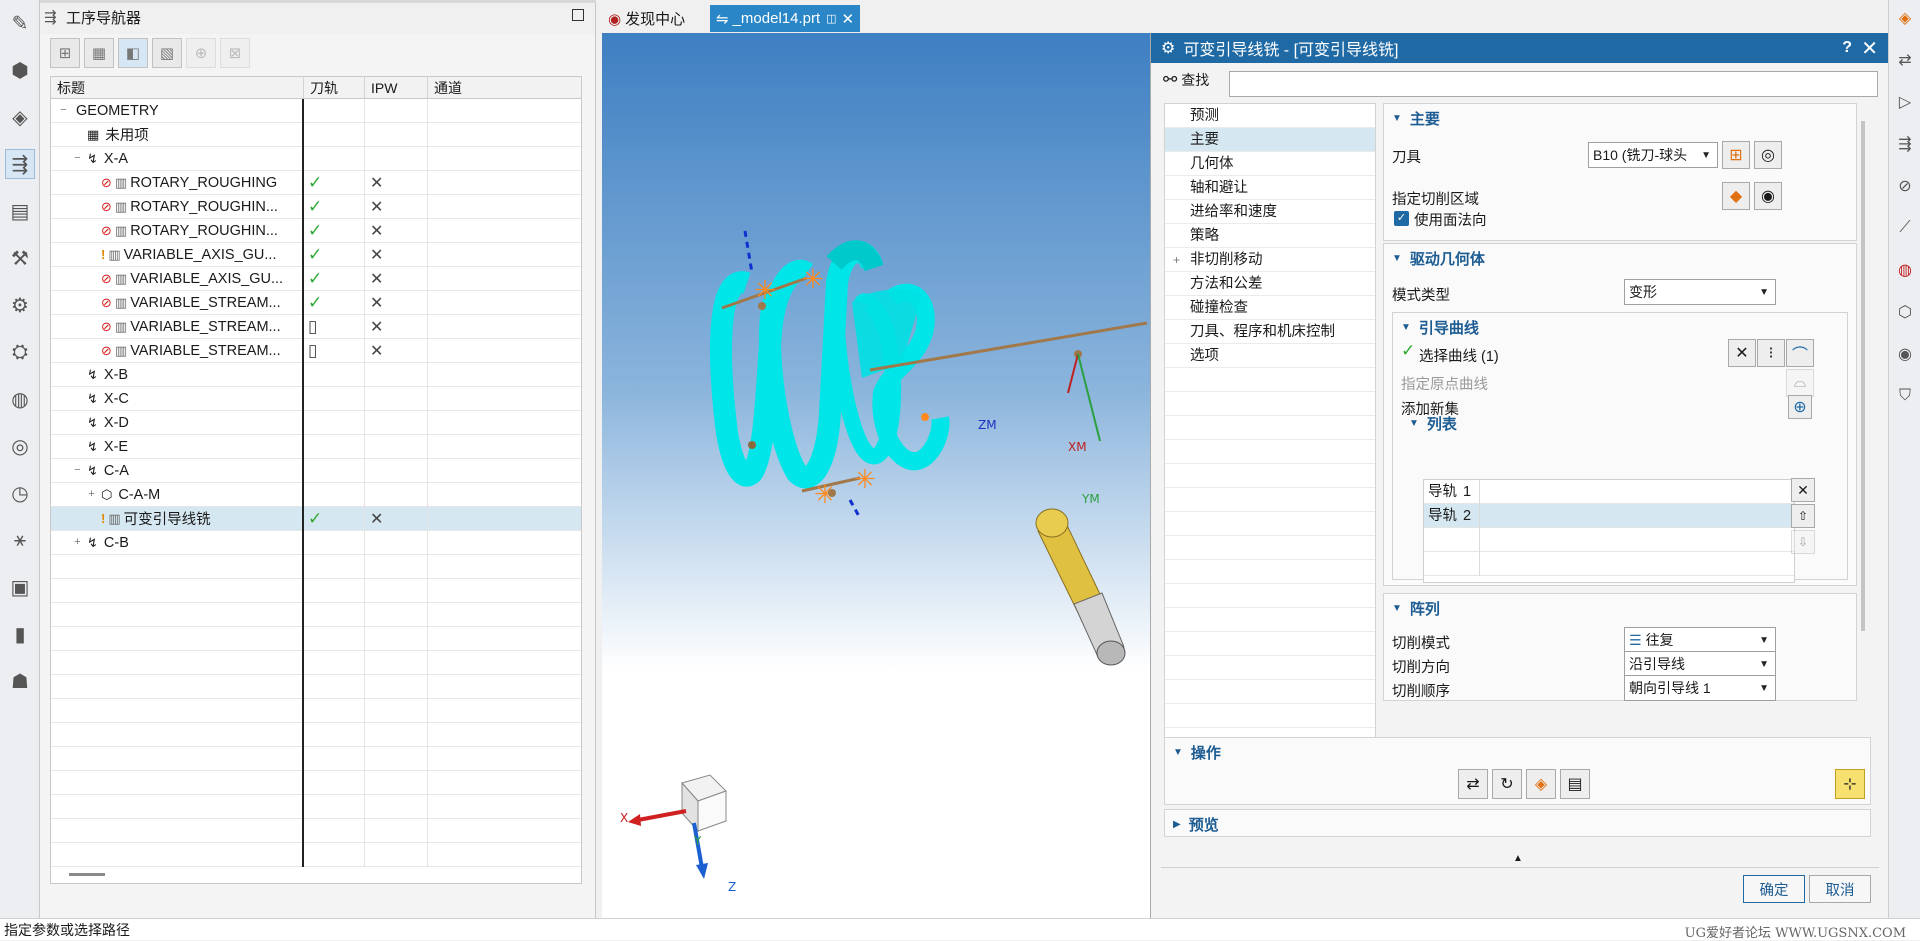 This screenshot has width=1920, height=941. I want to click on collapse-up-icon: ▲, so click(1518, 858).